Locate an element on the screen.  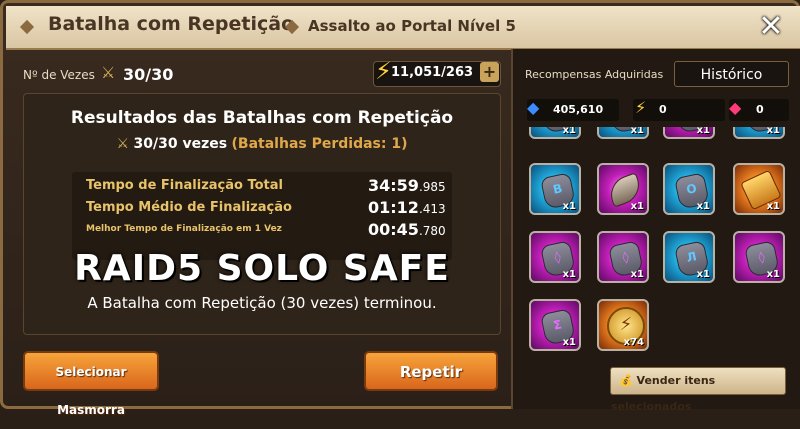
rune-glyph: Л is located at coordinates (691, 257).